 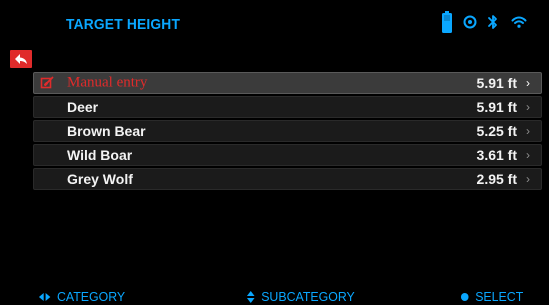 I want to click on wifi-icon, so click(x=519, y=22).